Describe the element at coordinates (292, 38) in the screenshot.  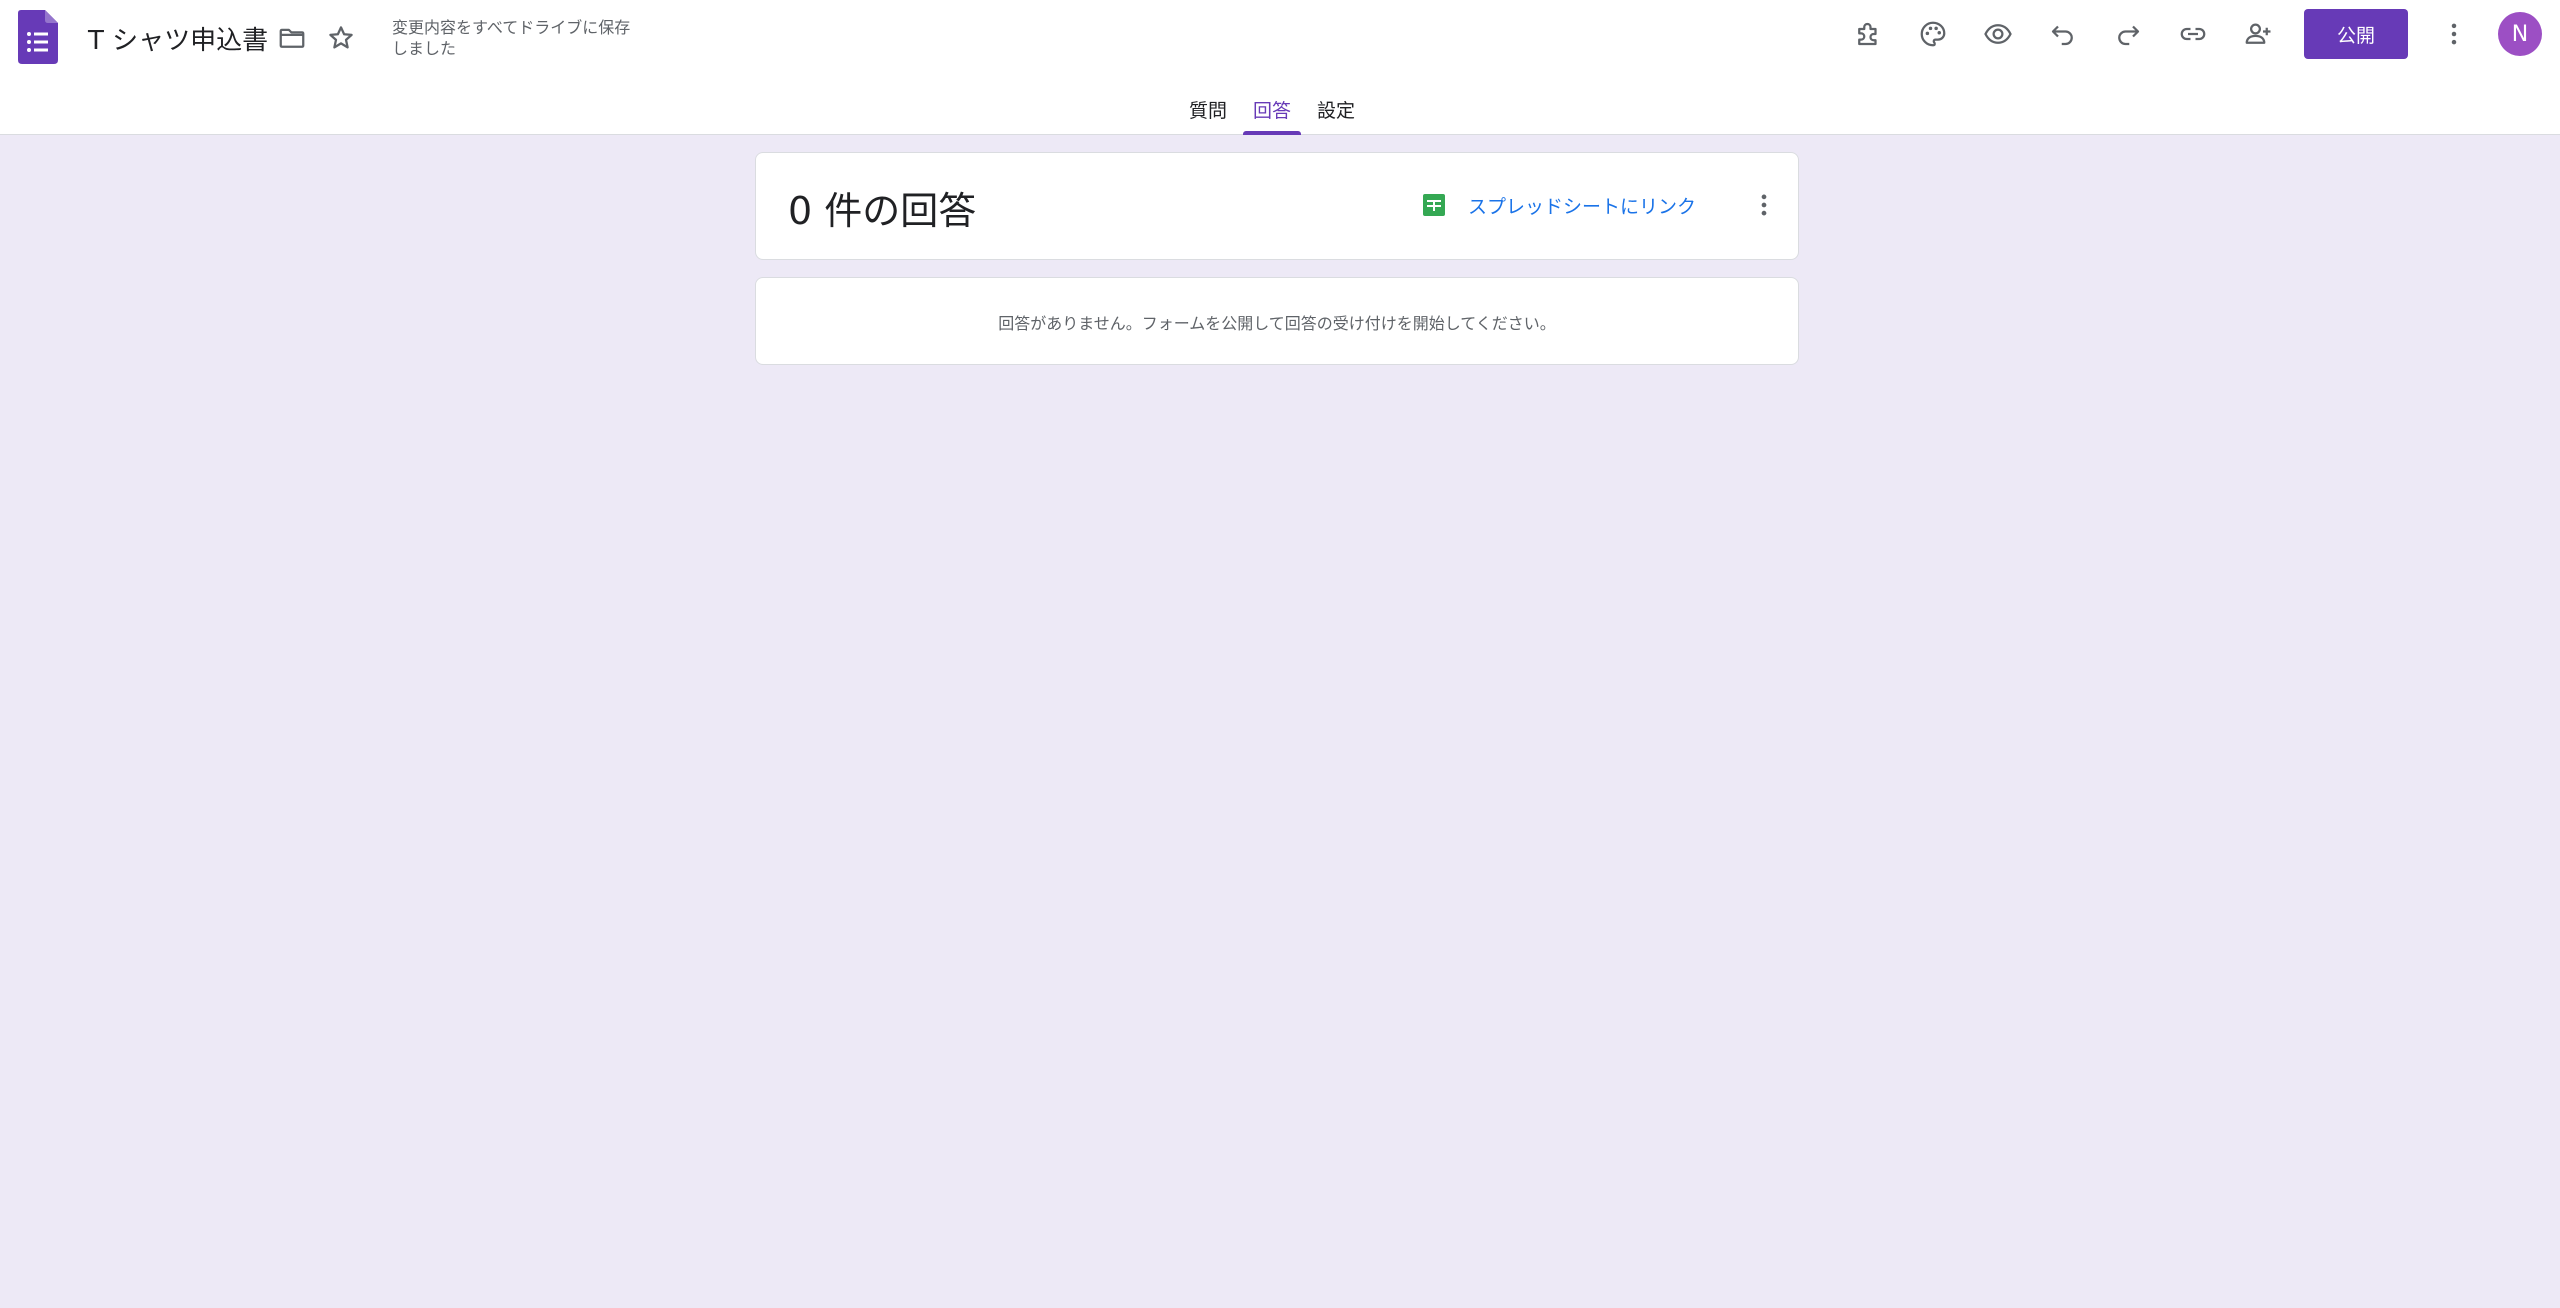
I see `folder-icon` at that location.